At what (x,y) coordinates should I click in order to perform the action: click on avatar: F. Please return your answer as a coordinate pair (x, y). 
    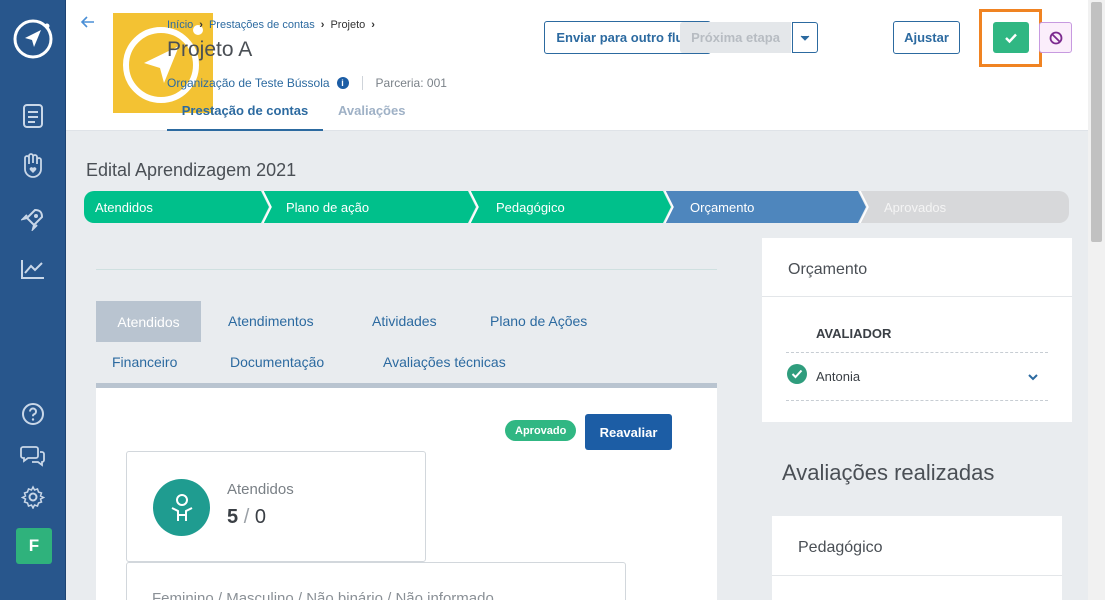
    Looking at the image, I should click on (34, 546).